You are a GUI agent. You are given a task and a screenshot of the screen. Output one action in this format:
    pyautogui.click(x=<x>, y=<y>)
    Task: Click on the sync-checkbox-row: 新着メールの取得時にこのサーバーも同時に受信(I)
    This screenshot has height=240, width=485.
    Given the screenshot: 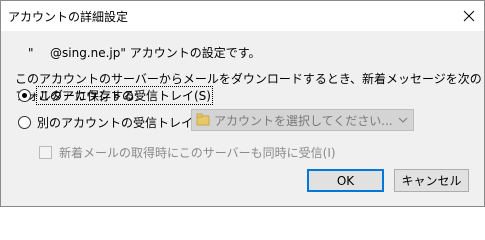 What is the action you would take?
    pyautogui.click(x=187, y=152)
    